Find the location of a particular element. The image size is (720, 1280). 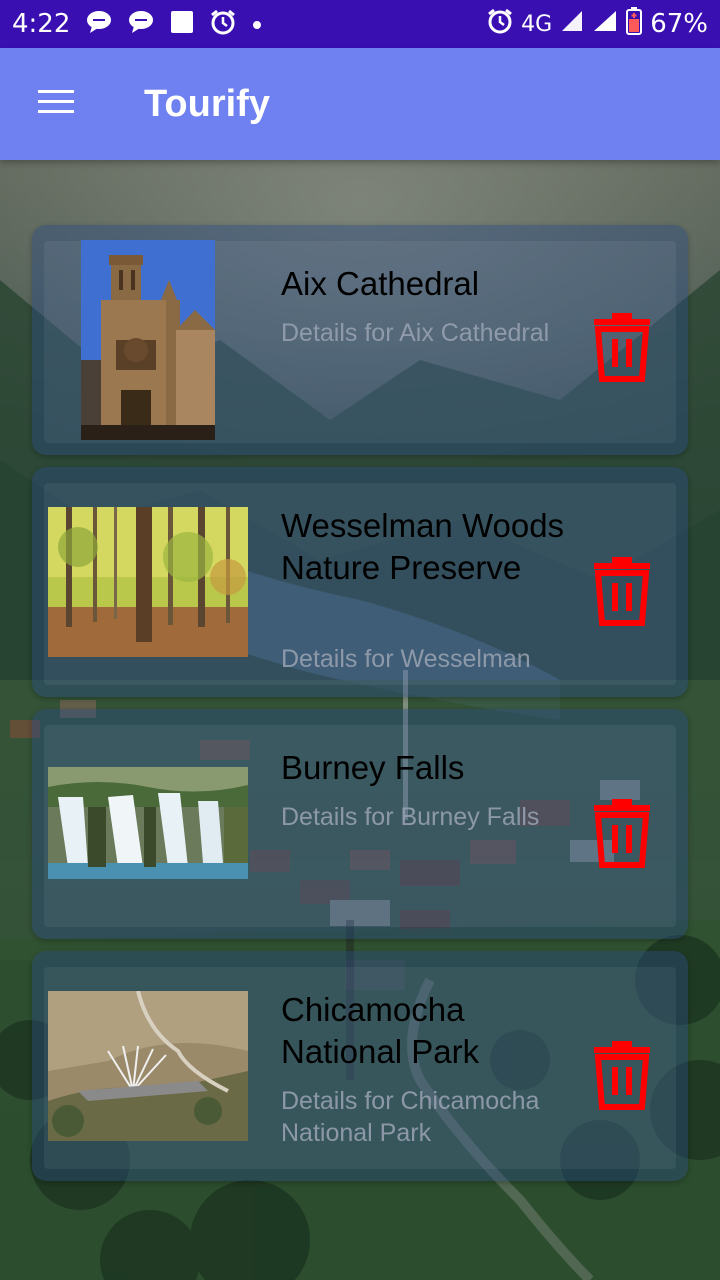

place-name: Aix Cathedral is located at coordinates (380, 283).